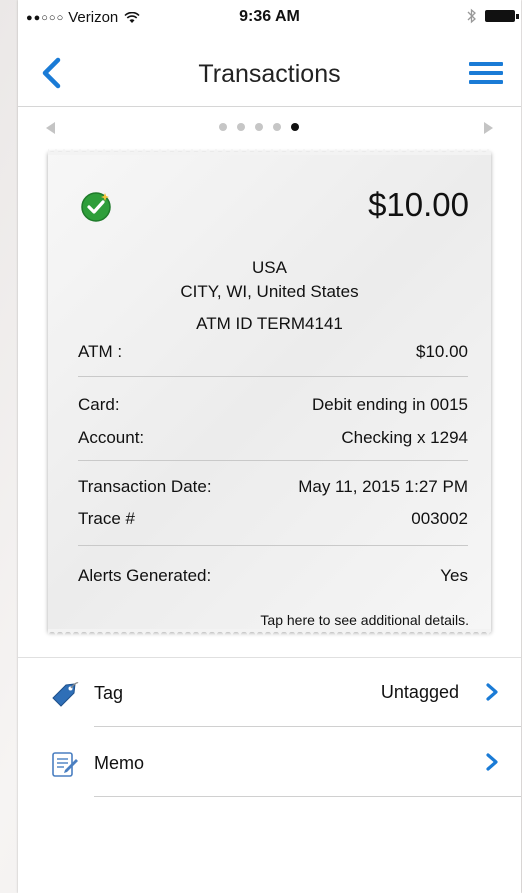  Describe the element at coordinates (273, 352) in the screenshot. I see `transaction-type-row: ATM : $10.00` at that location.